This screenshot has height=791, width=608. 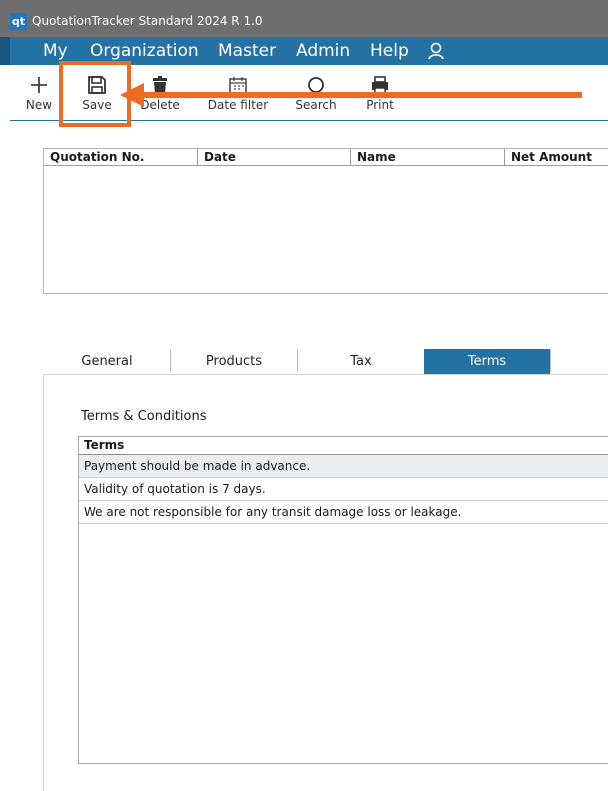 I want to click on column-header-net-amount: Net Amount, so click(x=556, y=157).